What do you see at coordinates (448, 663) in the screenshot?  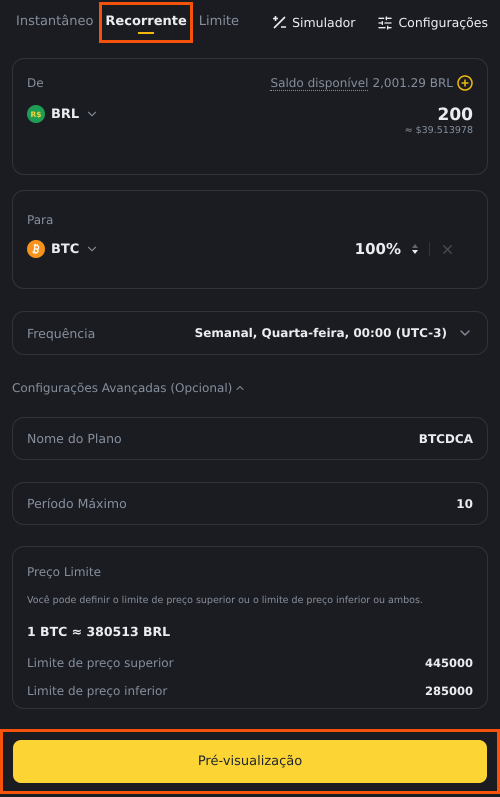 I see `field-value: 445000` at bounding box center [448, 663].